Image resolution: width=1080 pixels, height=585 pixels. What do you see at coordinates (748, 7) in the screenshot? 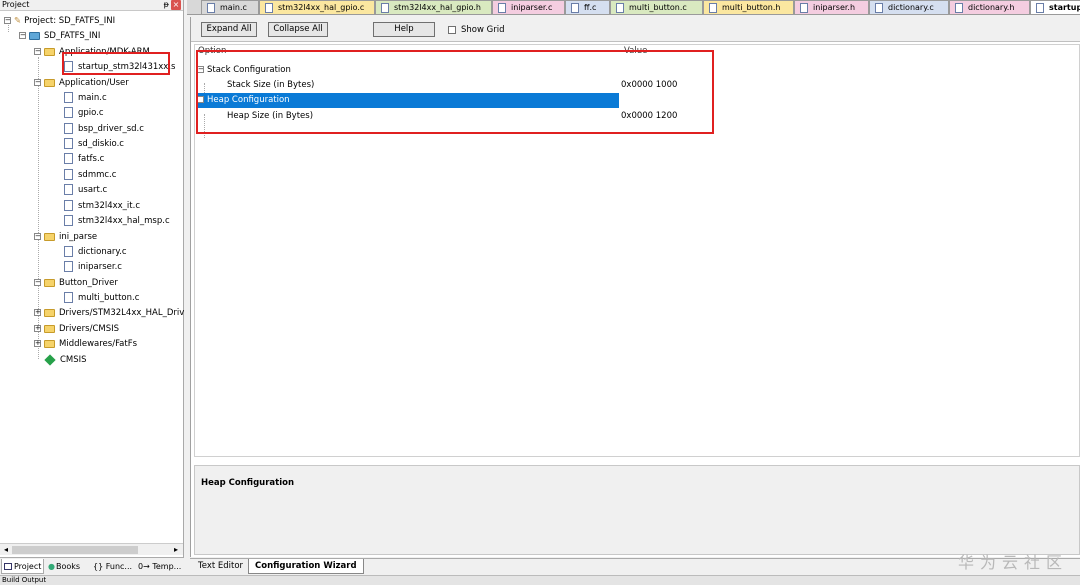
I see `file-tab: multi_button.h` at bounding box center [748, 7].